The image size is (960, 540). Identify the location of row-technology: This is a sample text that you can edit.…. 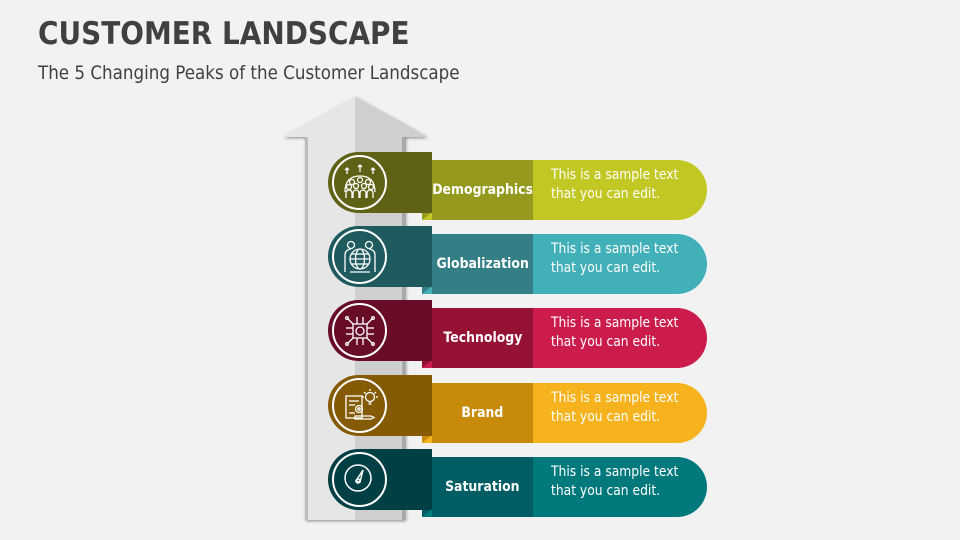
(480, 335).